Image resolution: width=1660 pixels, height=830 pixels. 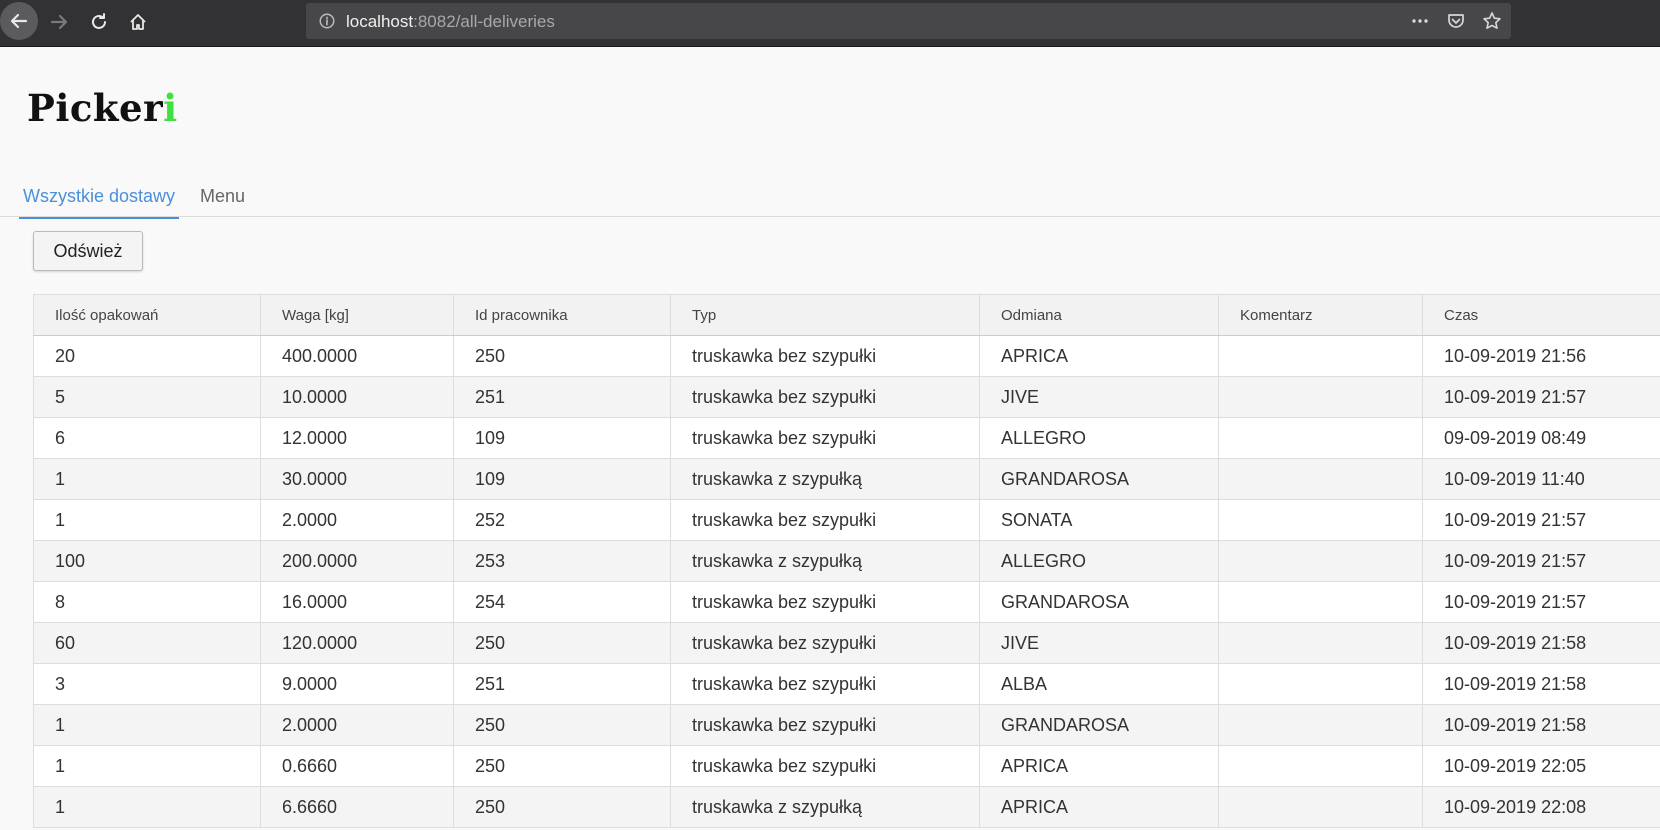 What do you see at coordinates (562, 684) in the screenshot?
I see `table-cell: 251` at bounding box center [562, 684].